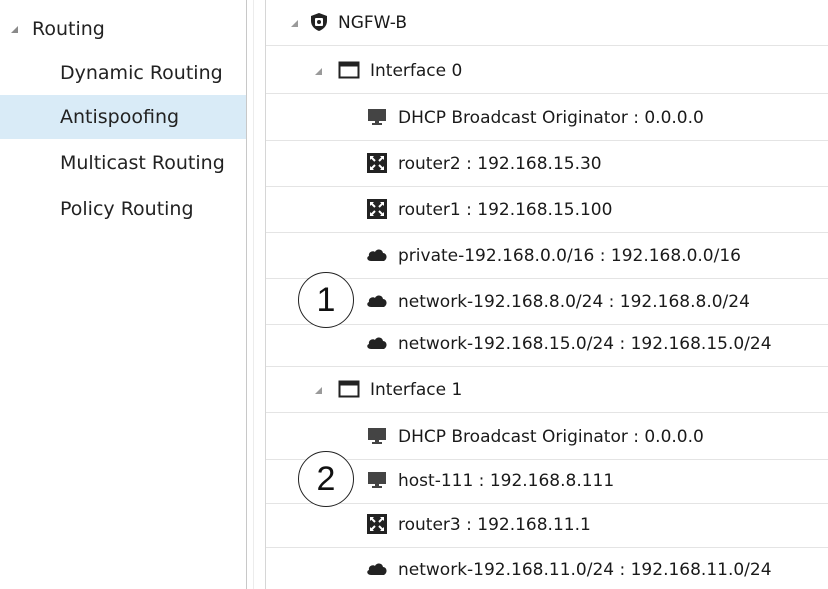 This screenshot has height=589, width=828. I want to click on nav-item-policy-routing: Policy Routing, so click(123, 209).